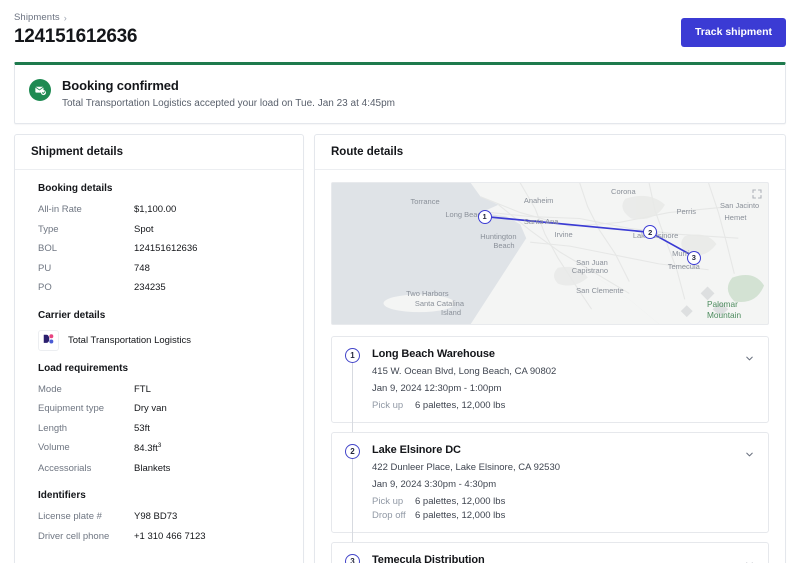 This screenshot has height=563, width=800. I want to click on stop-time-window: Jan 9, 2024 12:30pm - 1:00pm, so click(437, 388).